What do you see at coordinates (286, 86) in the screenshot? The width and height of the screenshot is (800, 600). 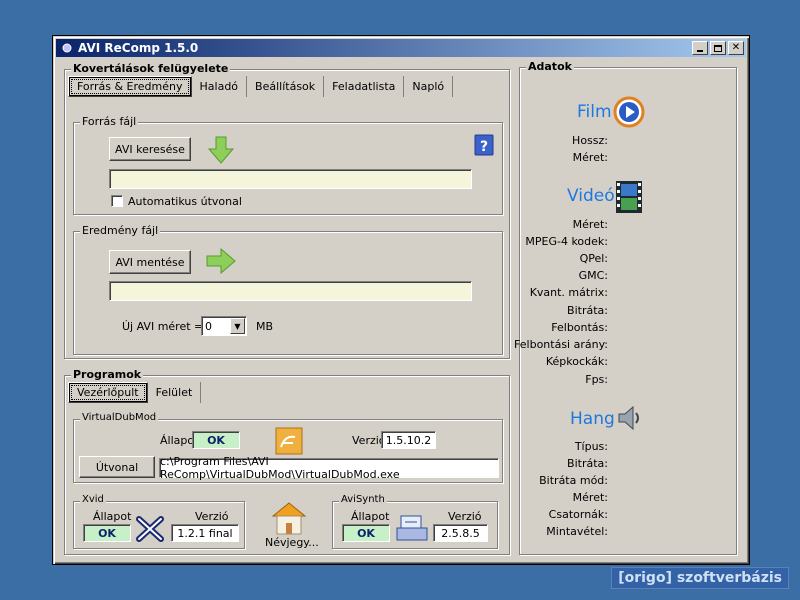 I see `tab-settings: Beállítások` at bounding box center [286, 86].